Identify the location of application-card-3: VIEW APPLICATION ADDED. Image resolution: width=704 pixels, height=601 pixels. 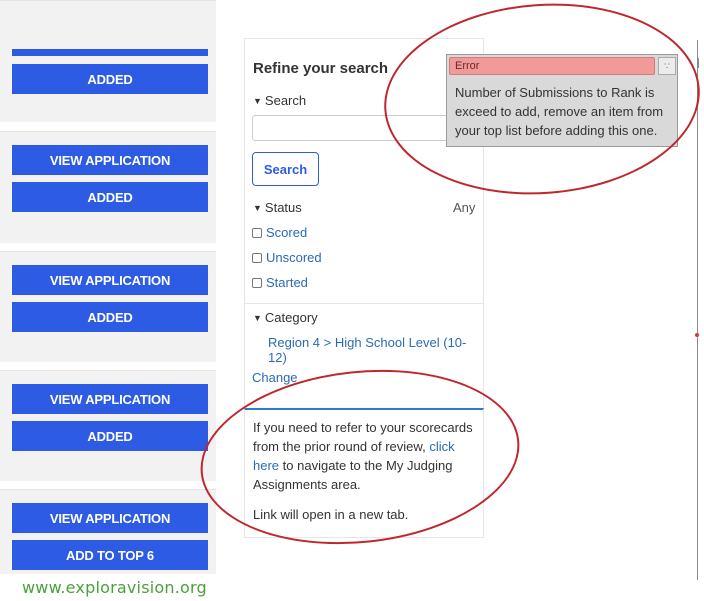
(108, 306).